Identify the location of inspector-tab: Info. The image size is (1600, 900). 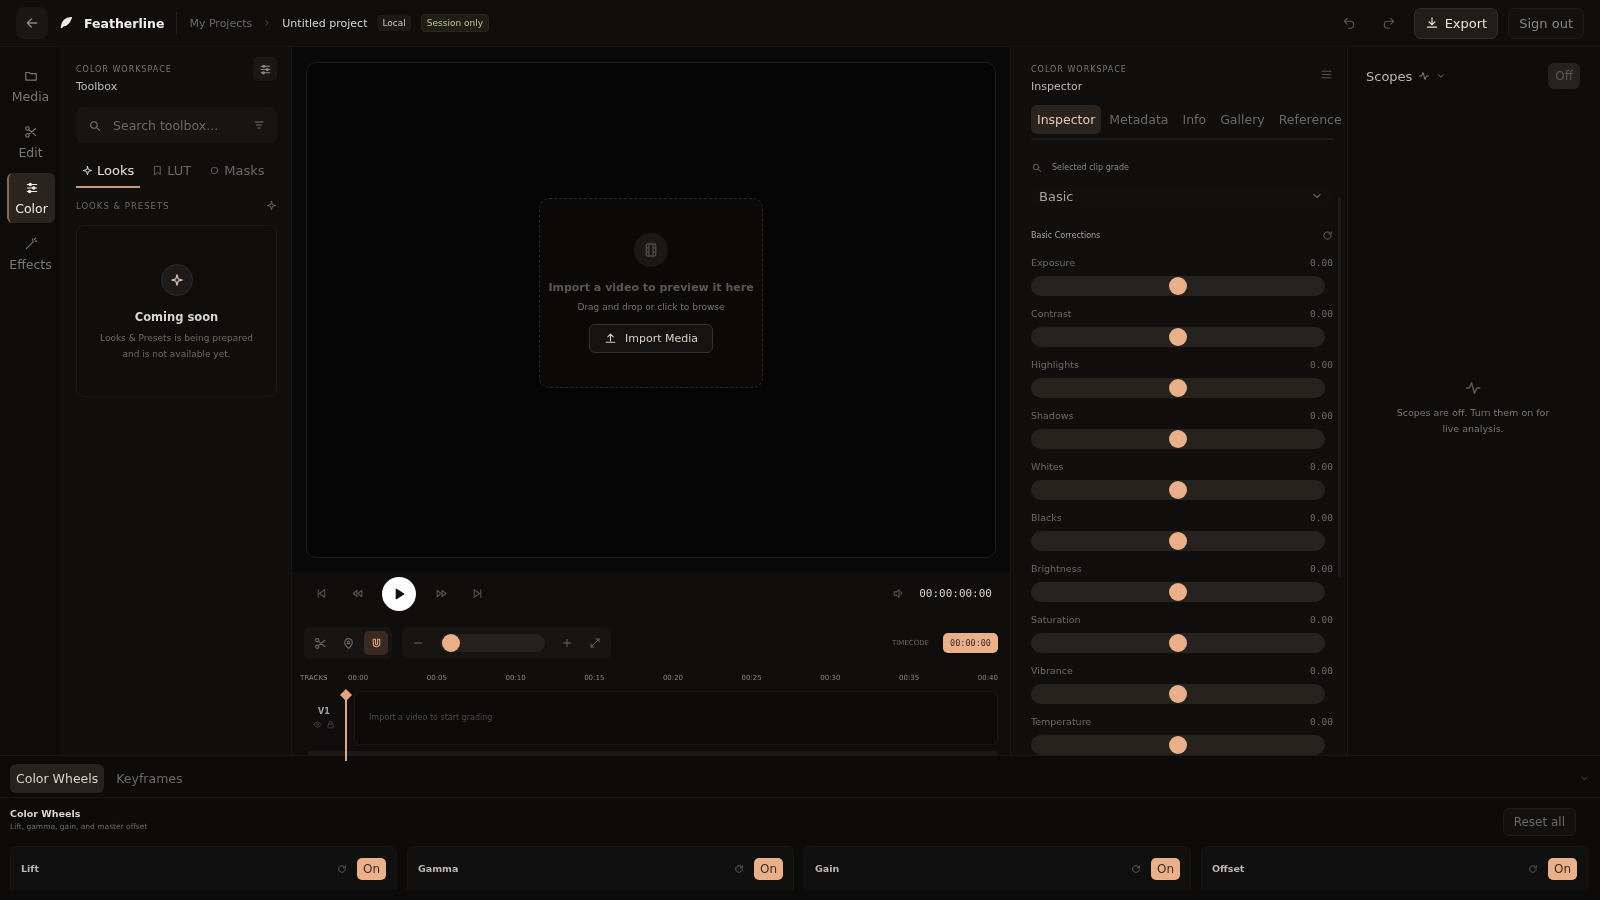
(1194, 119).